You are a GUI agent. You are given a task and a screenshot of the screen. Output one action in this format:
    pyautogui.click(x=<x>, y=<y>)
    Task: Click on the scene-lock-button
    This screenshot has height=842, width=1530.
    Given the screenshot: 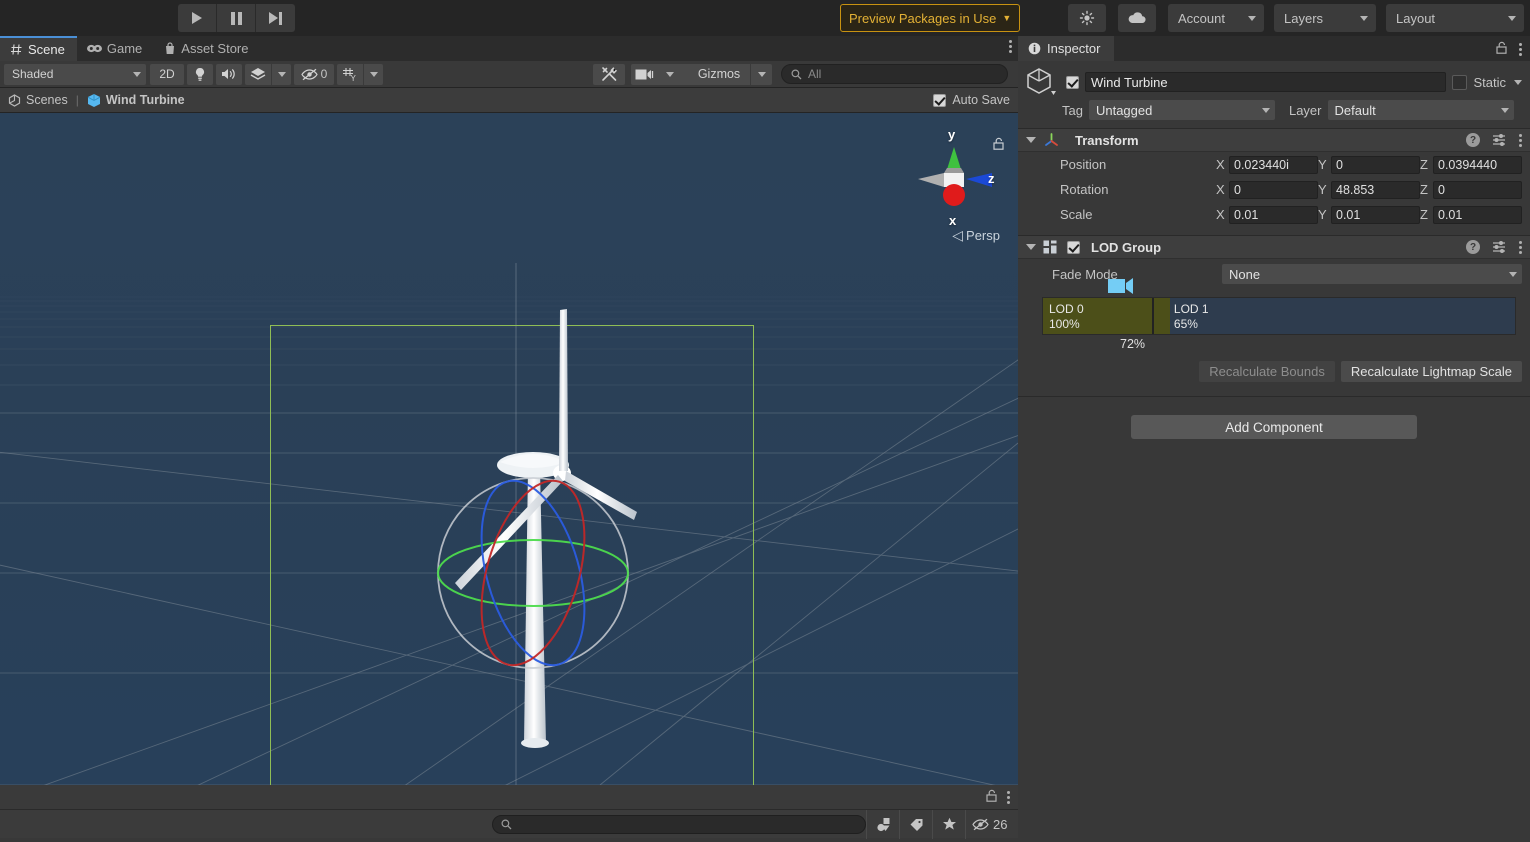 What is the action you would take?
    pyautogui.click(x=991, y=797)
    